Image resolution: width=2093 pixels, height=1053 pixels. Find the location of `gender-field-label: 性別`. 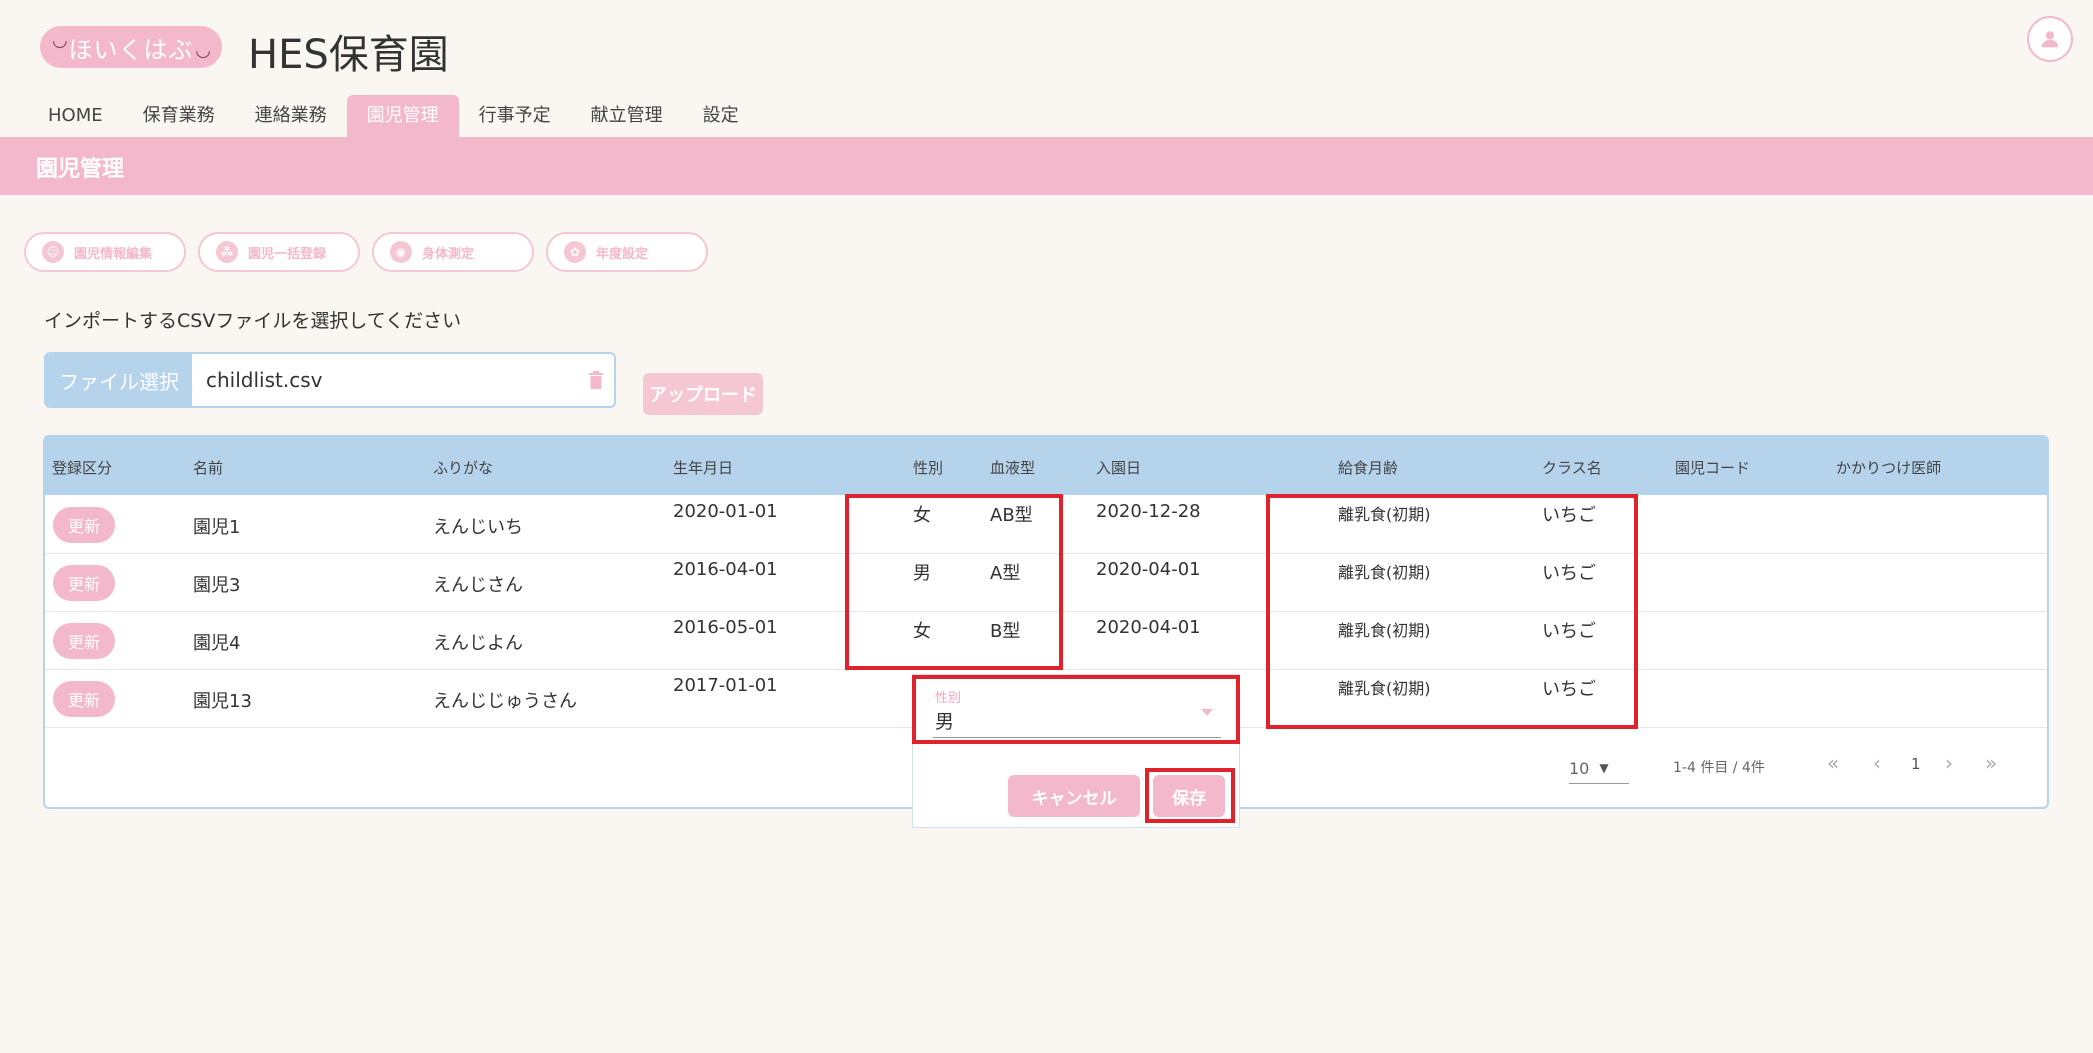

gender-field-label: 性別 is located at coordinates (948, 698).